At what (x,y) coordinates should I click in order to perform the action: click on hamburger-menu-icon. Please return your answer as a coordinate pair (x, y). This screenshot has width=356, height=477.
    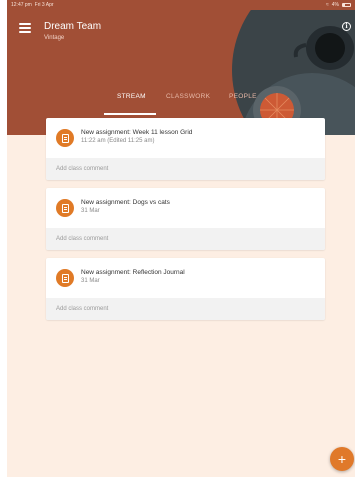
    Looking at the image, I should click on (25, 28).